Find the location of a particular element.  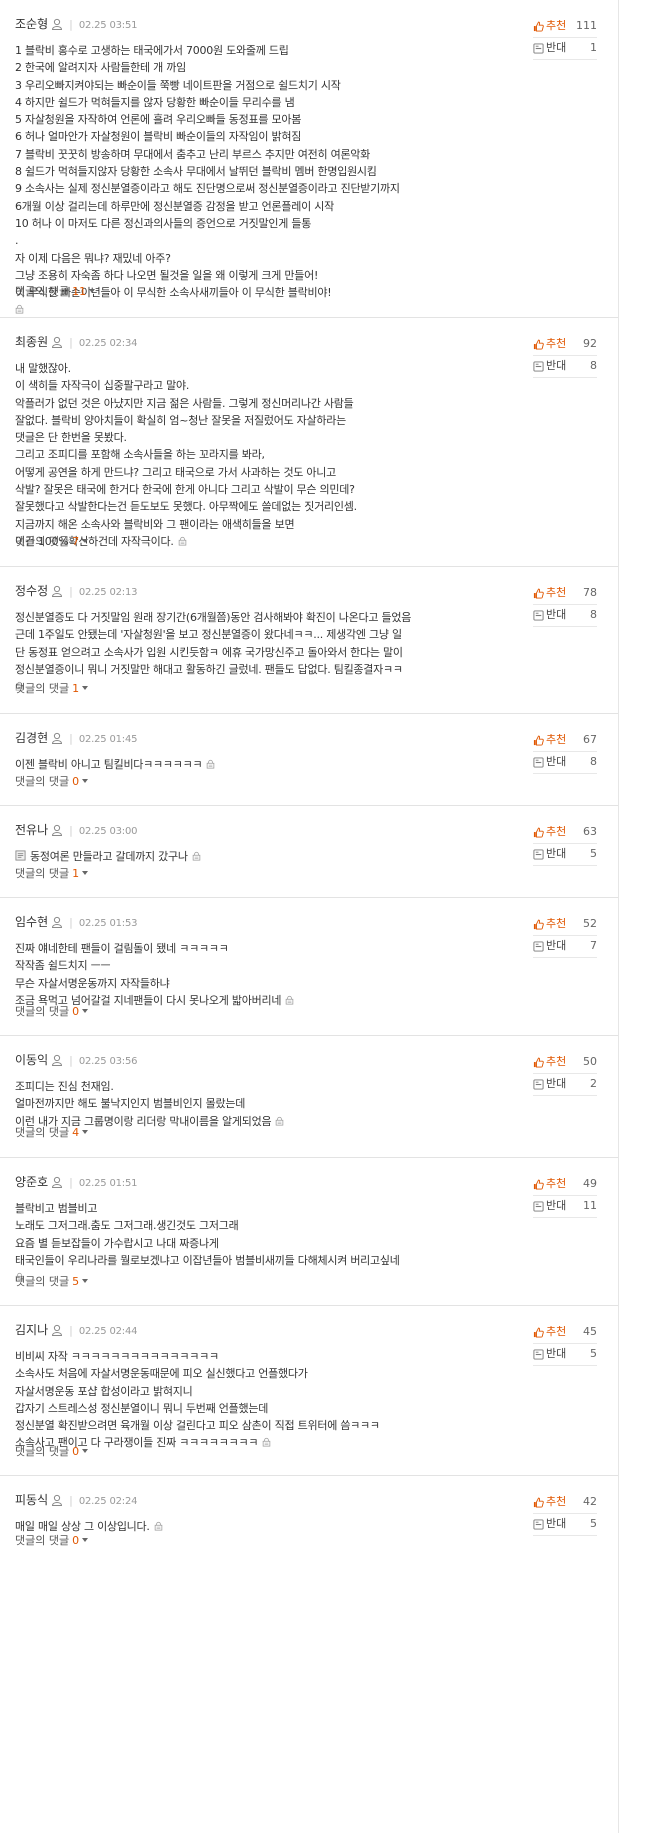

comment-author: 최종원 is located at coordinates (31, 342).